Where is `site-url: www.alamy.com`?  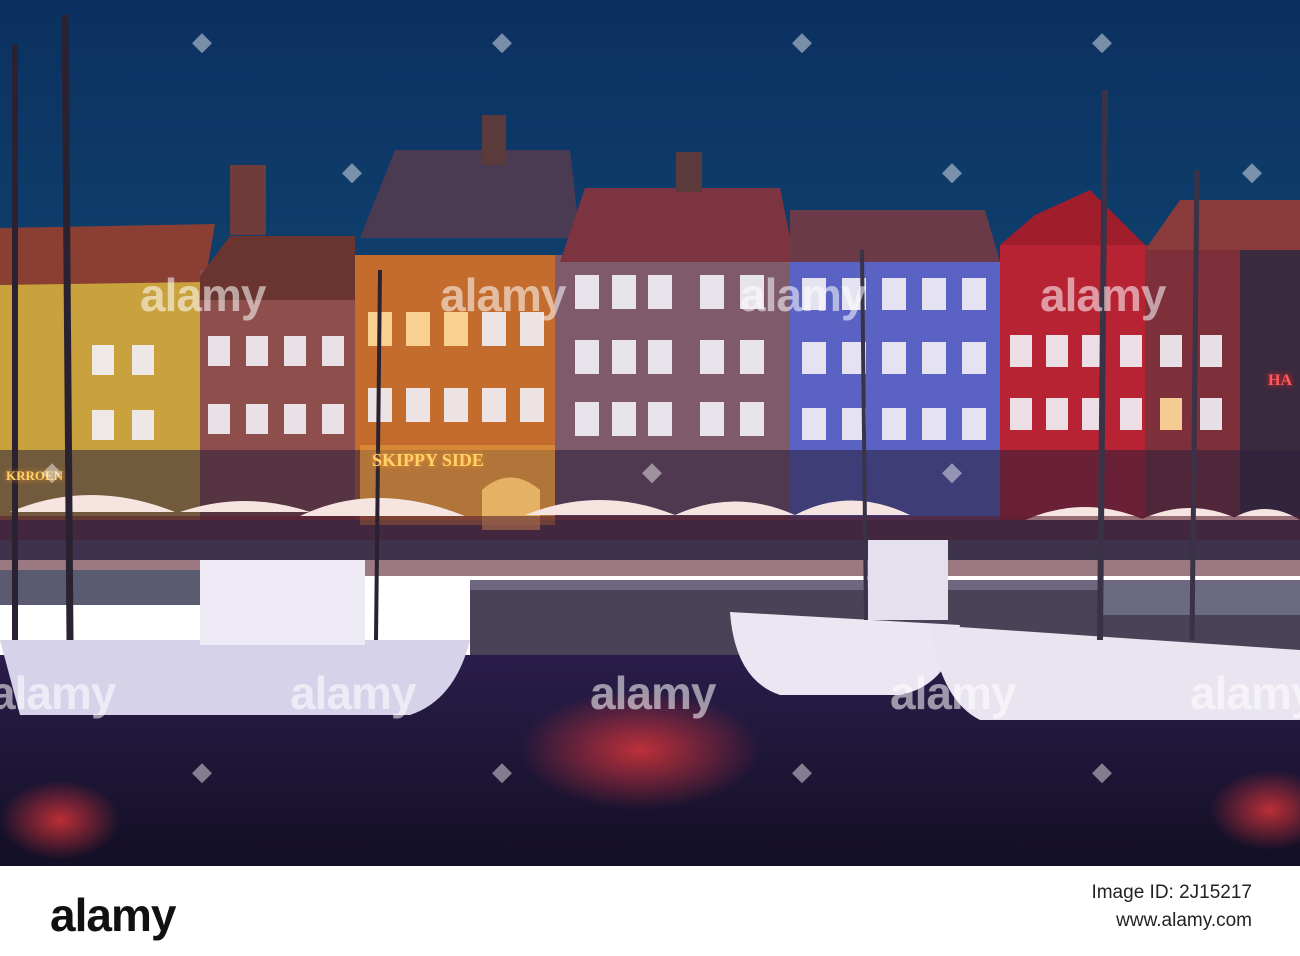 site-url: www.alamy.com is located at coordinates (1184, 920).